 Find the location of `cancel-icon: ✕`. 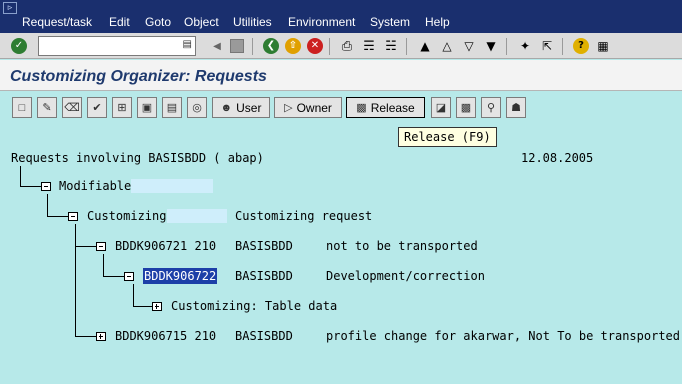

cancel-icon: ✕ is located at coordinates (315, 46).